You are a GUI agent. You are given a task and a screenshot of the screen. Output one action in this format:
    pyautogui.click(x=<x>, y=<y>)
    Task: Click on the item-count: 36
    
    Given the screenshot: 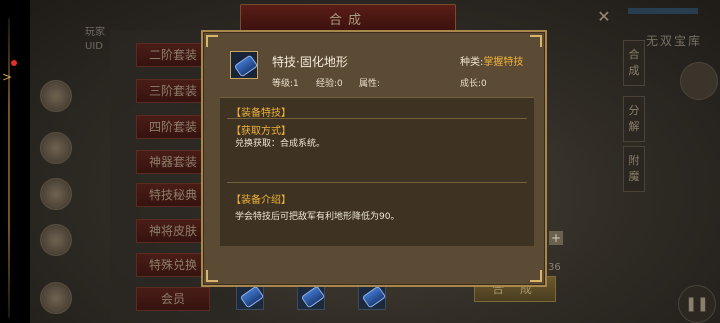 What is the action you would take?
    pyautogui.click(x=554, y=267)
    